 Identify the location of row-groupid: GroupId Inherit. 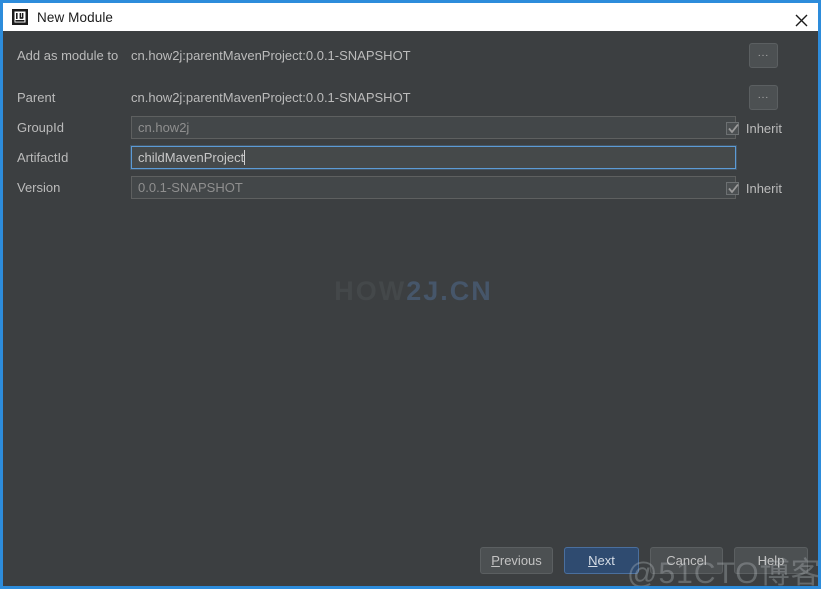
(410, 128).